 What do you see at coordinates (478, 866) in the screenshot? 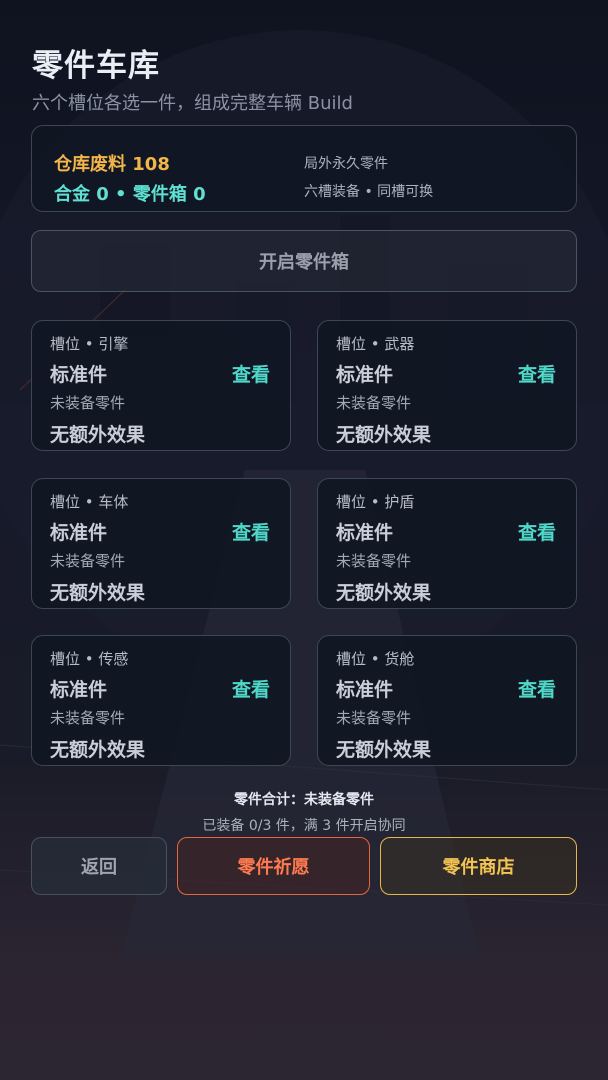
I see `parts-shop-button: 零件商店` at bounding box center [478, 866].